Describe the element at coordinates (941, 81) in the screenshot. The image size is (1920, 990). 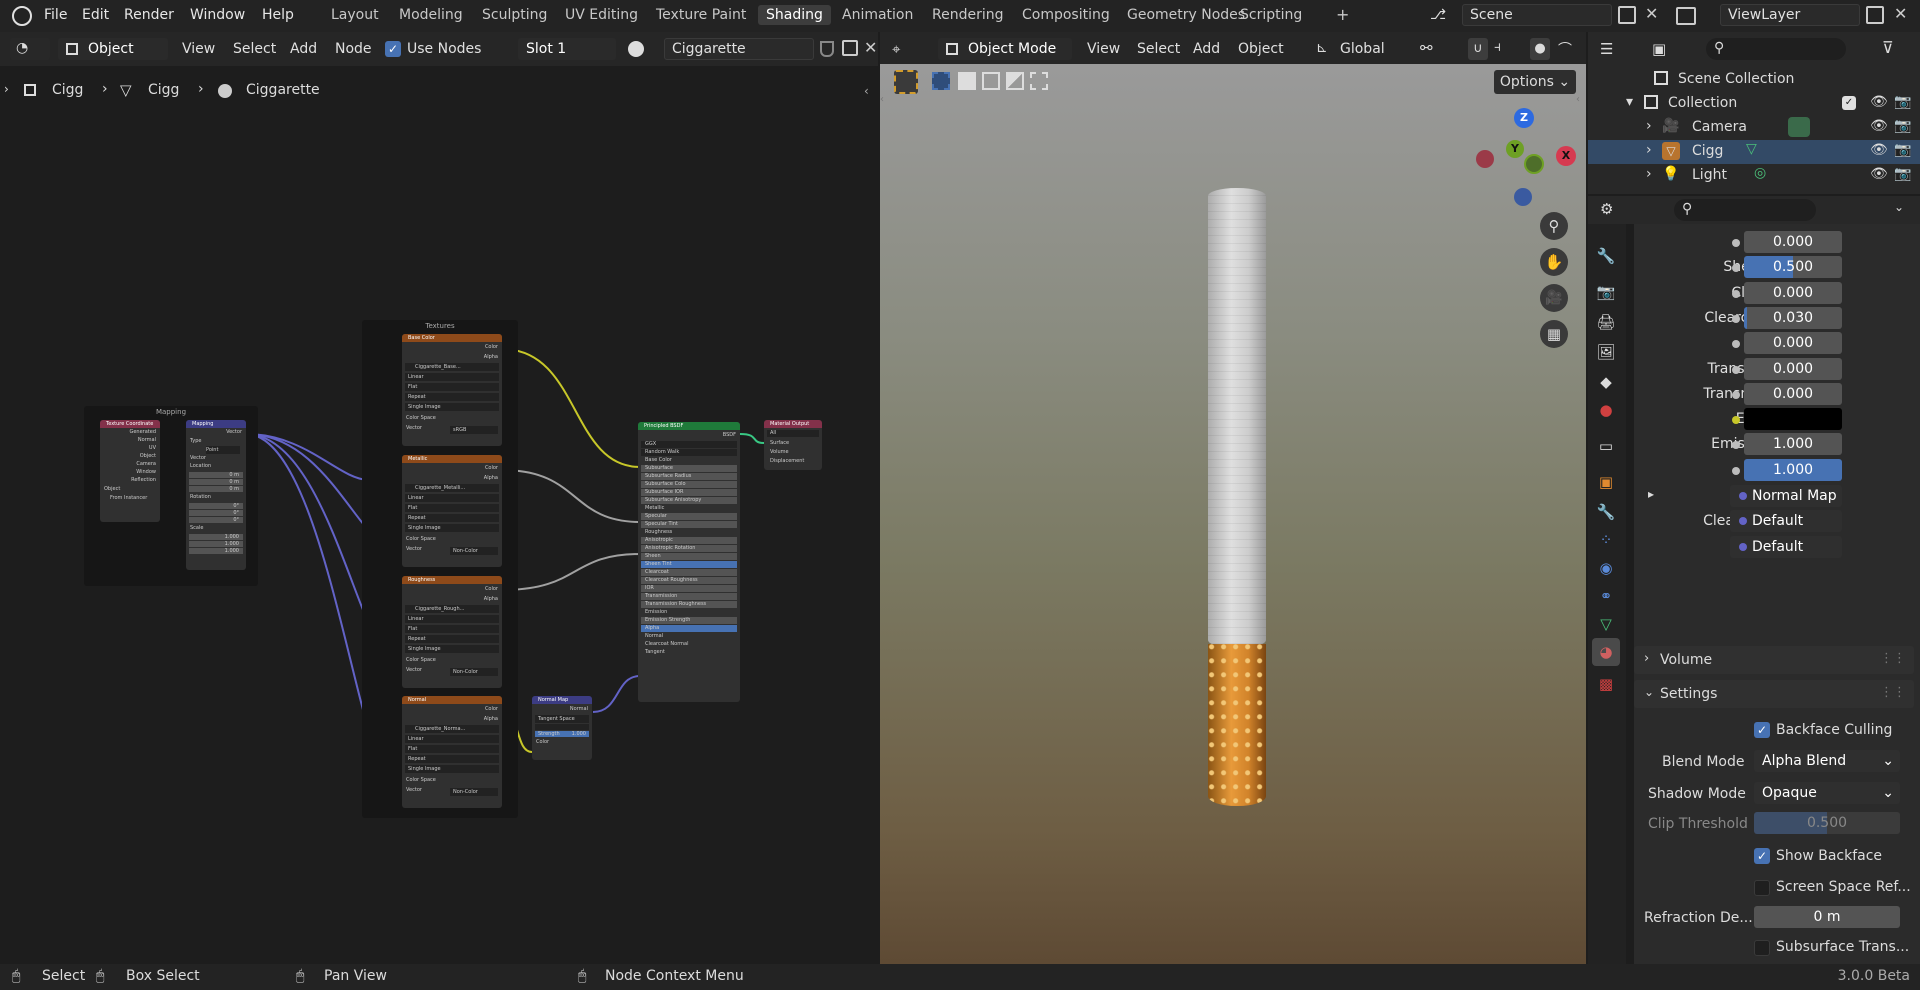
I see `select-new-icon` at that location.